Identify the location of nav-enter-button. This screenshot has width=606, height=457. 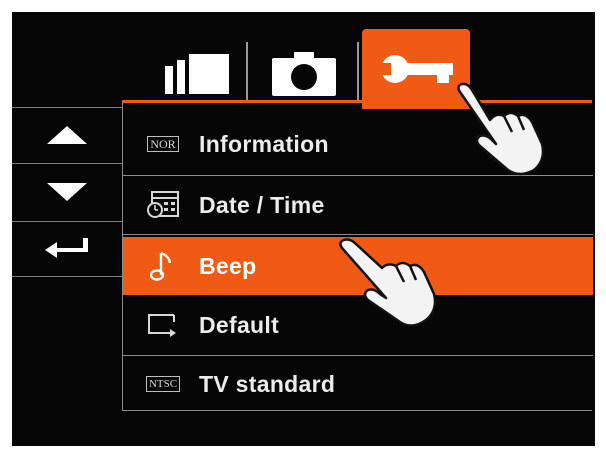
(67, 249).